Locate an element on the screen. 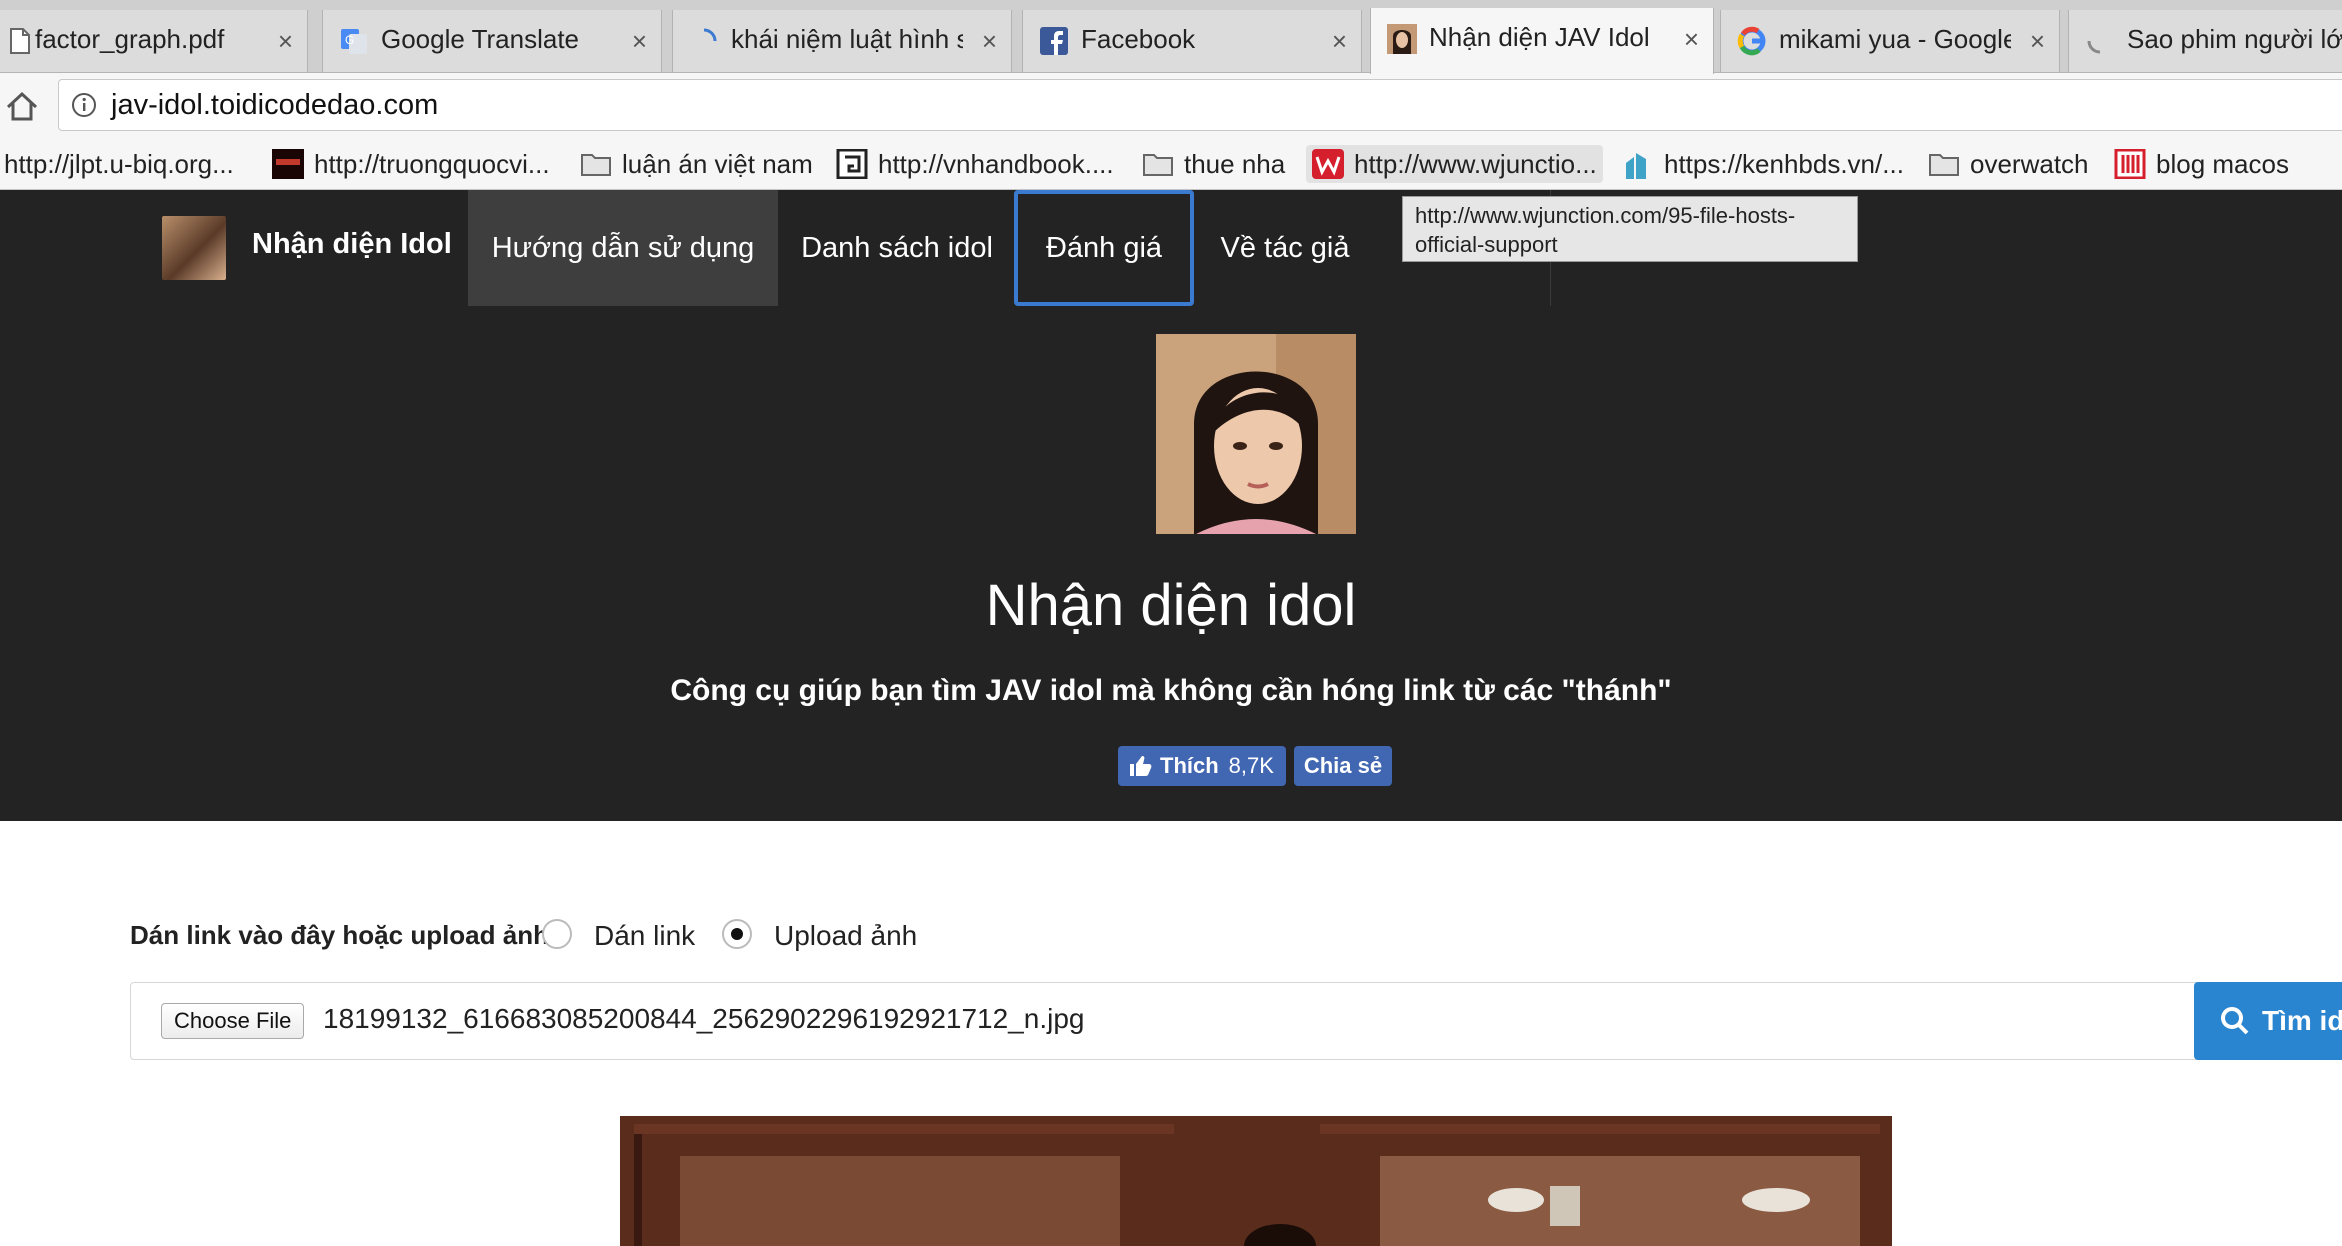  radio-upload-anh is located at coordinates (737, 934).